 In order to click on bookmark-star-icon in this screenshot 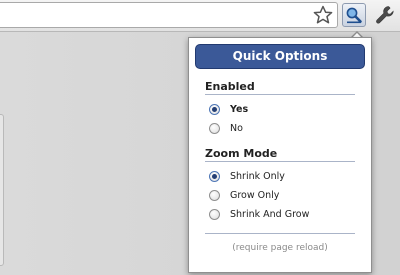, I will do `click(323, 15)`.